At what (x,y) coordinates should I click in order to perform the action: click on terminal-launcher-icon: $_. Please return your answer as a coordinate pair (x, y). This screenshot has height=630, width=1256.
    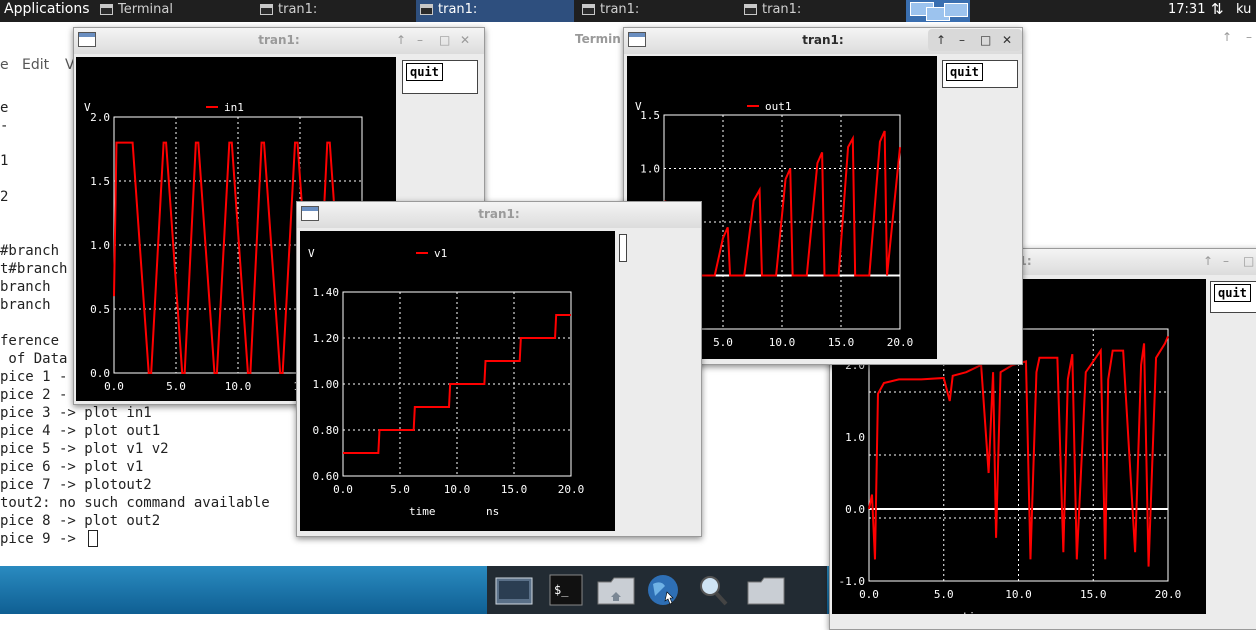
    Looking at the image, I should click on (566, 590).